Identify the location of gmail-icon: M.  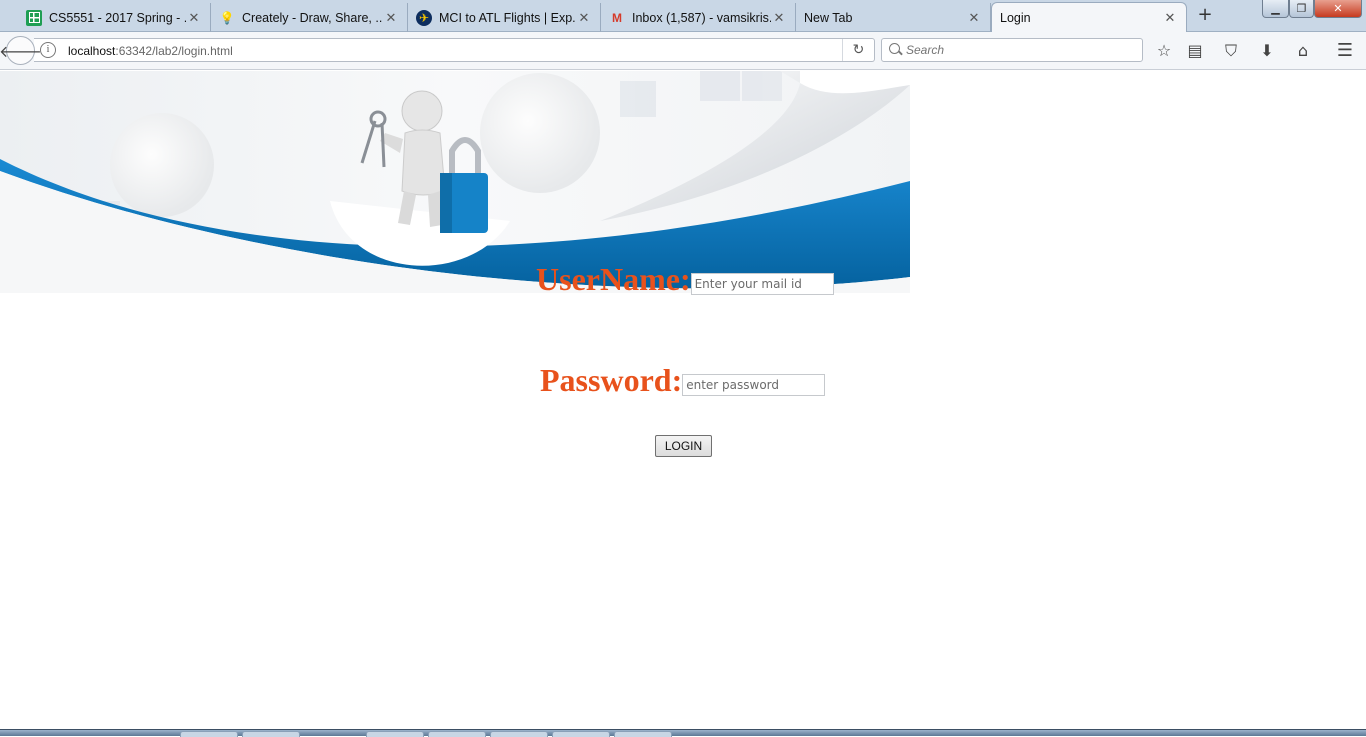
(617, 17).